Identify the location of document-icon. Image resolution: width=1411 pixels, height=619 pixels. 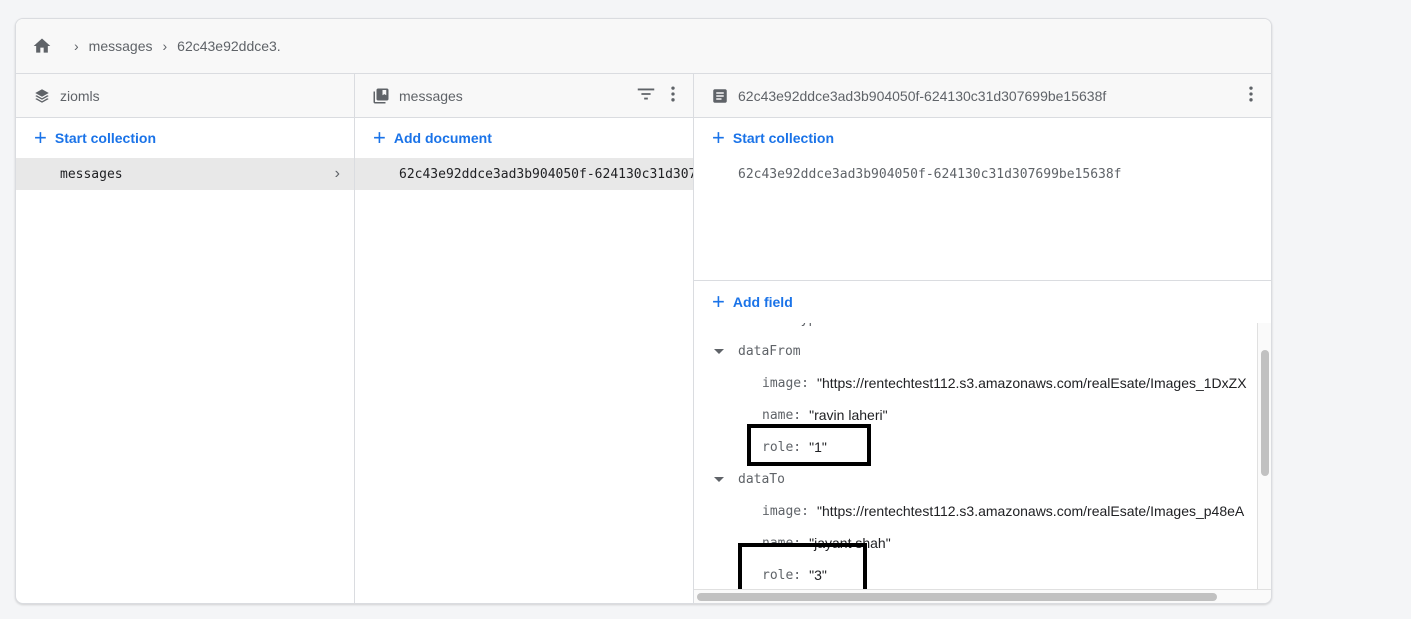
(720, 96).